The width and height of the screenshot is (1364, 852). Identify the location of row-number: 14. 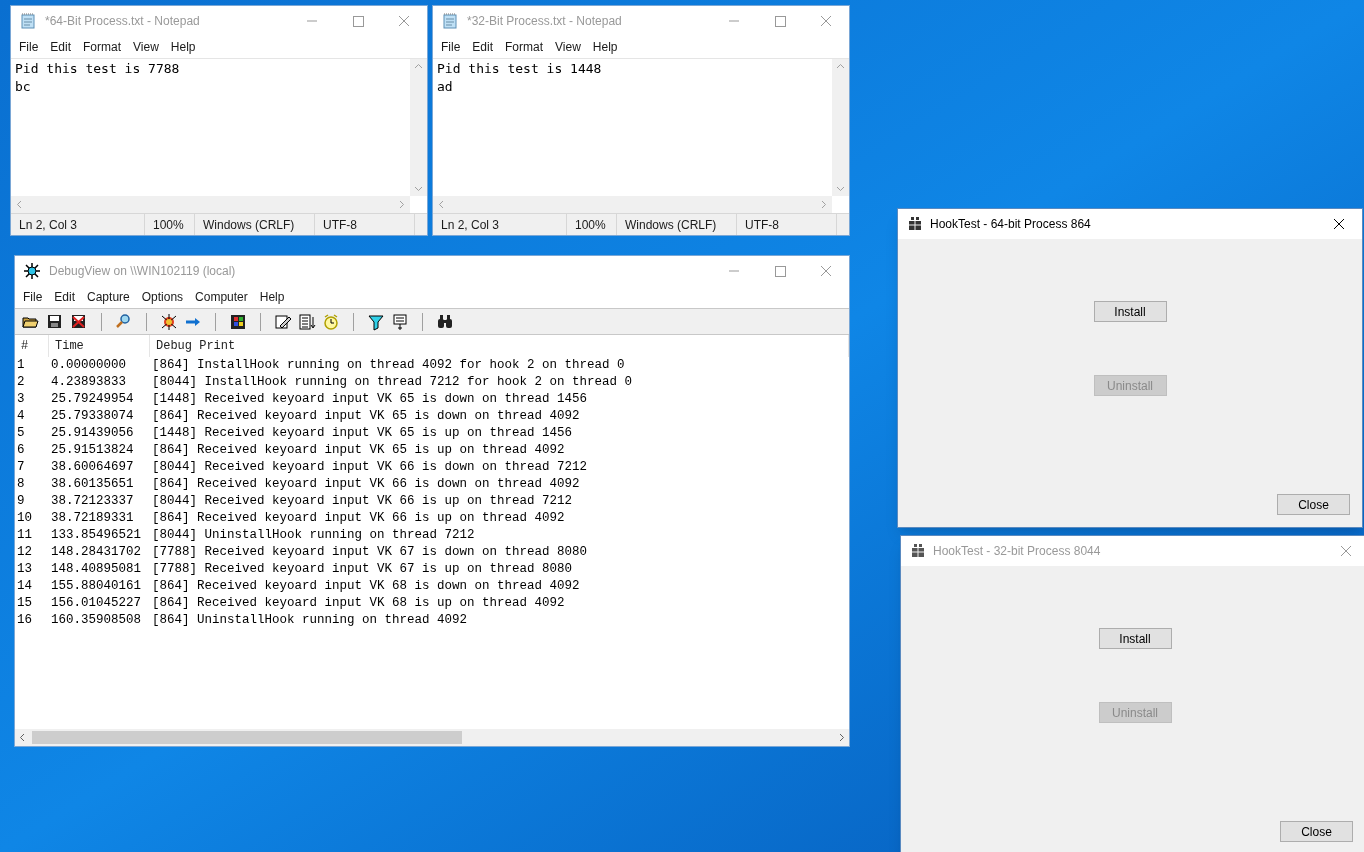
(24, 586).